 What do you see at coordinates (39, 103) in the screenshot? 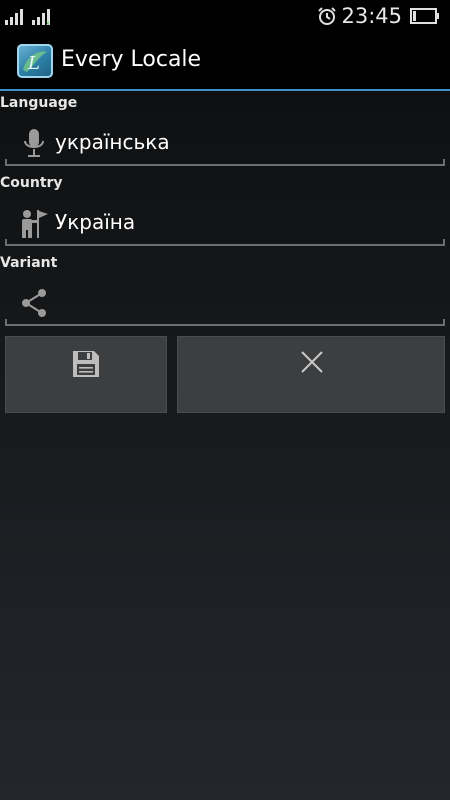
I see `language-label: Language` at bounding box center [39, 103].